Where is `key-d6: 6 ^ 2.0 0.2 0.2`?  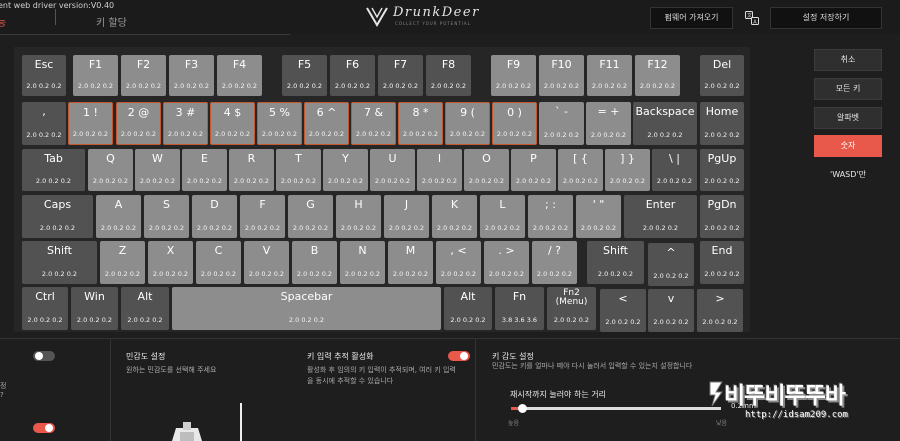
key-d6: 6 ^ 2.0 0.2 0.2 is located at coordinates (326, 123).